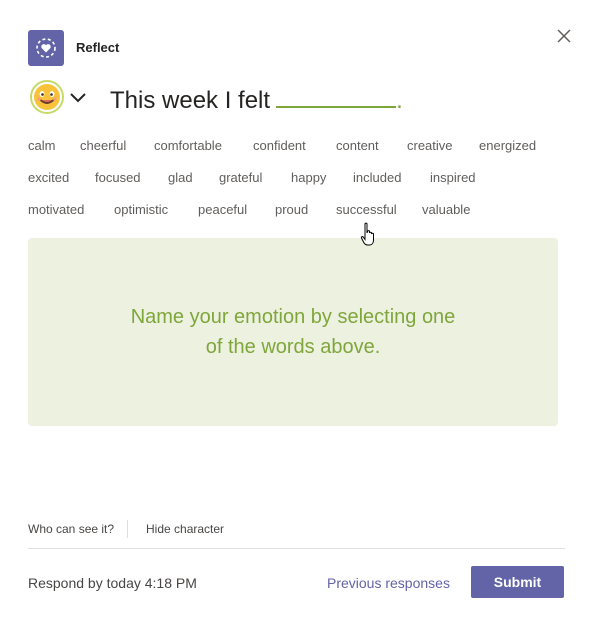 The width and height of the screenshot is (592, 624). I want to click on emotion-word: creative, so click(430, 145).